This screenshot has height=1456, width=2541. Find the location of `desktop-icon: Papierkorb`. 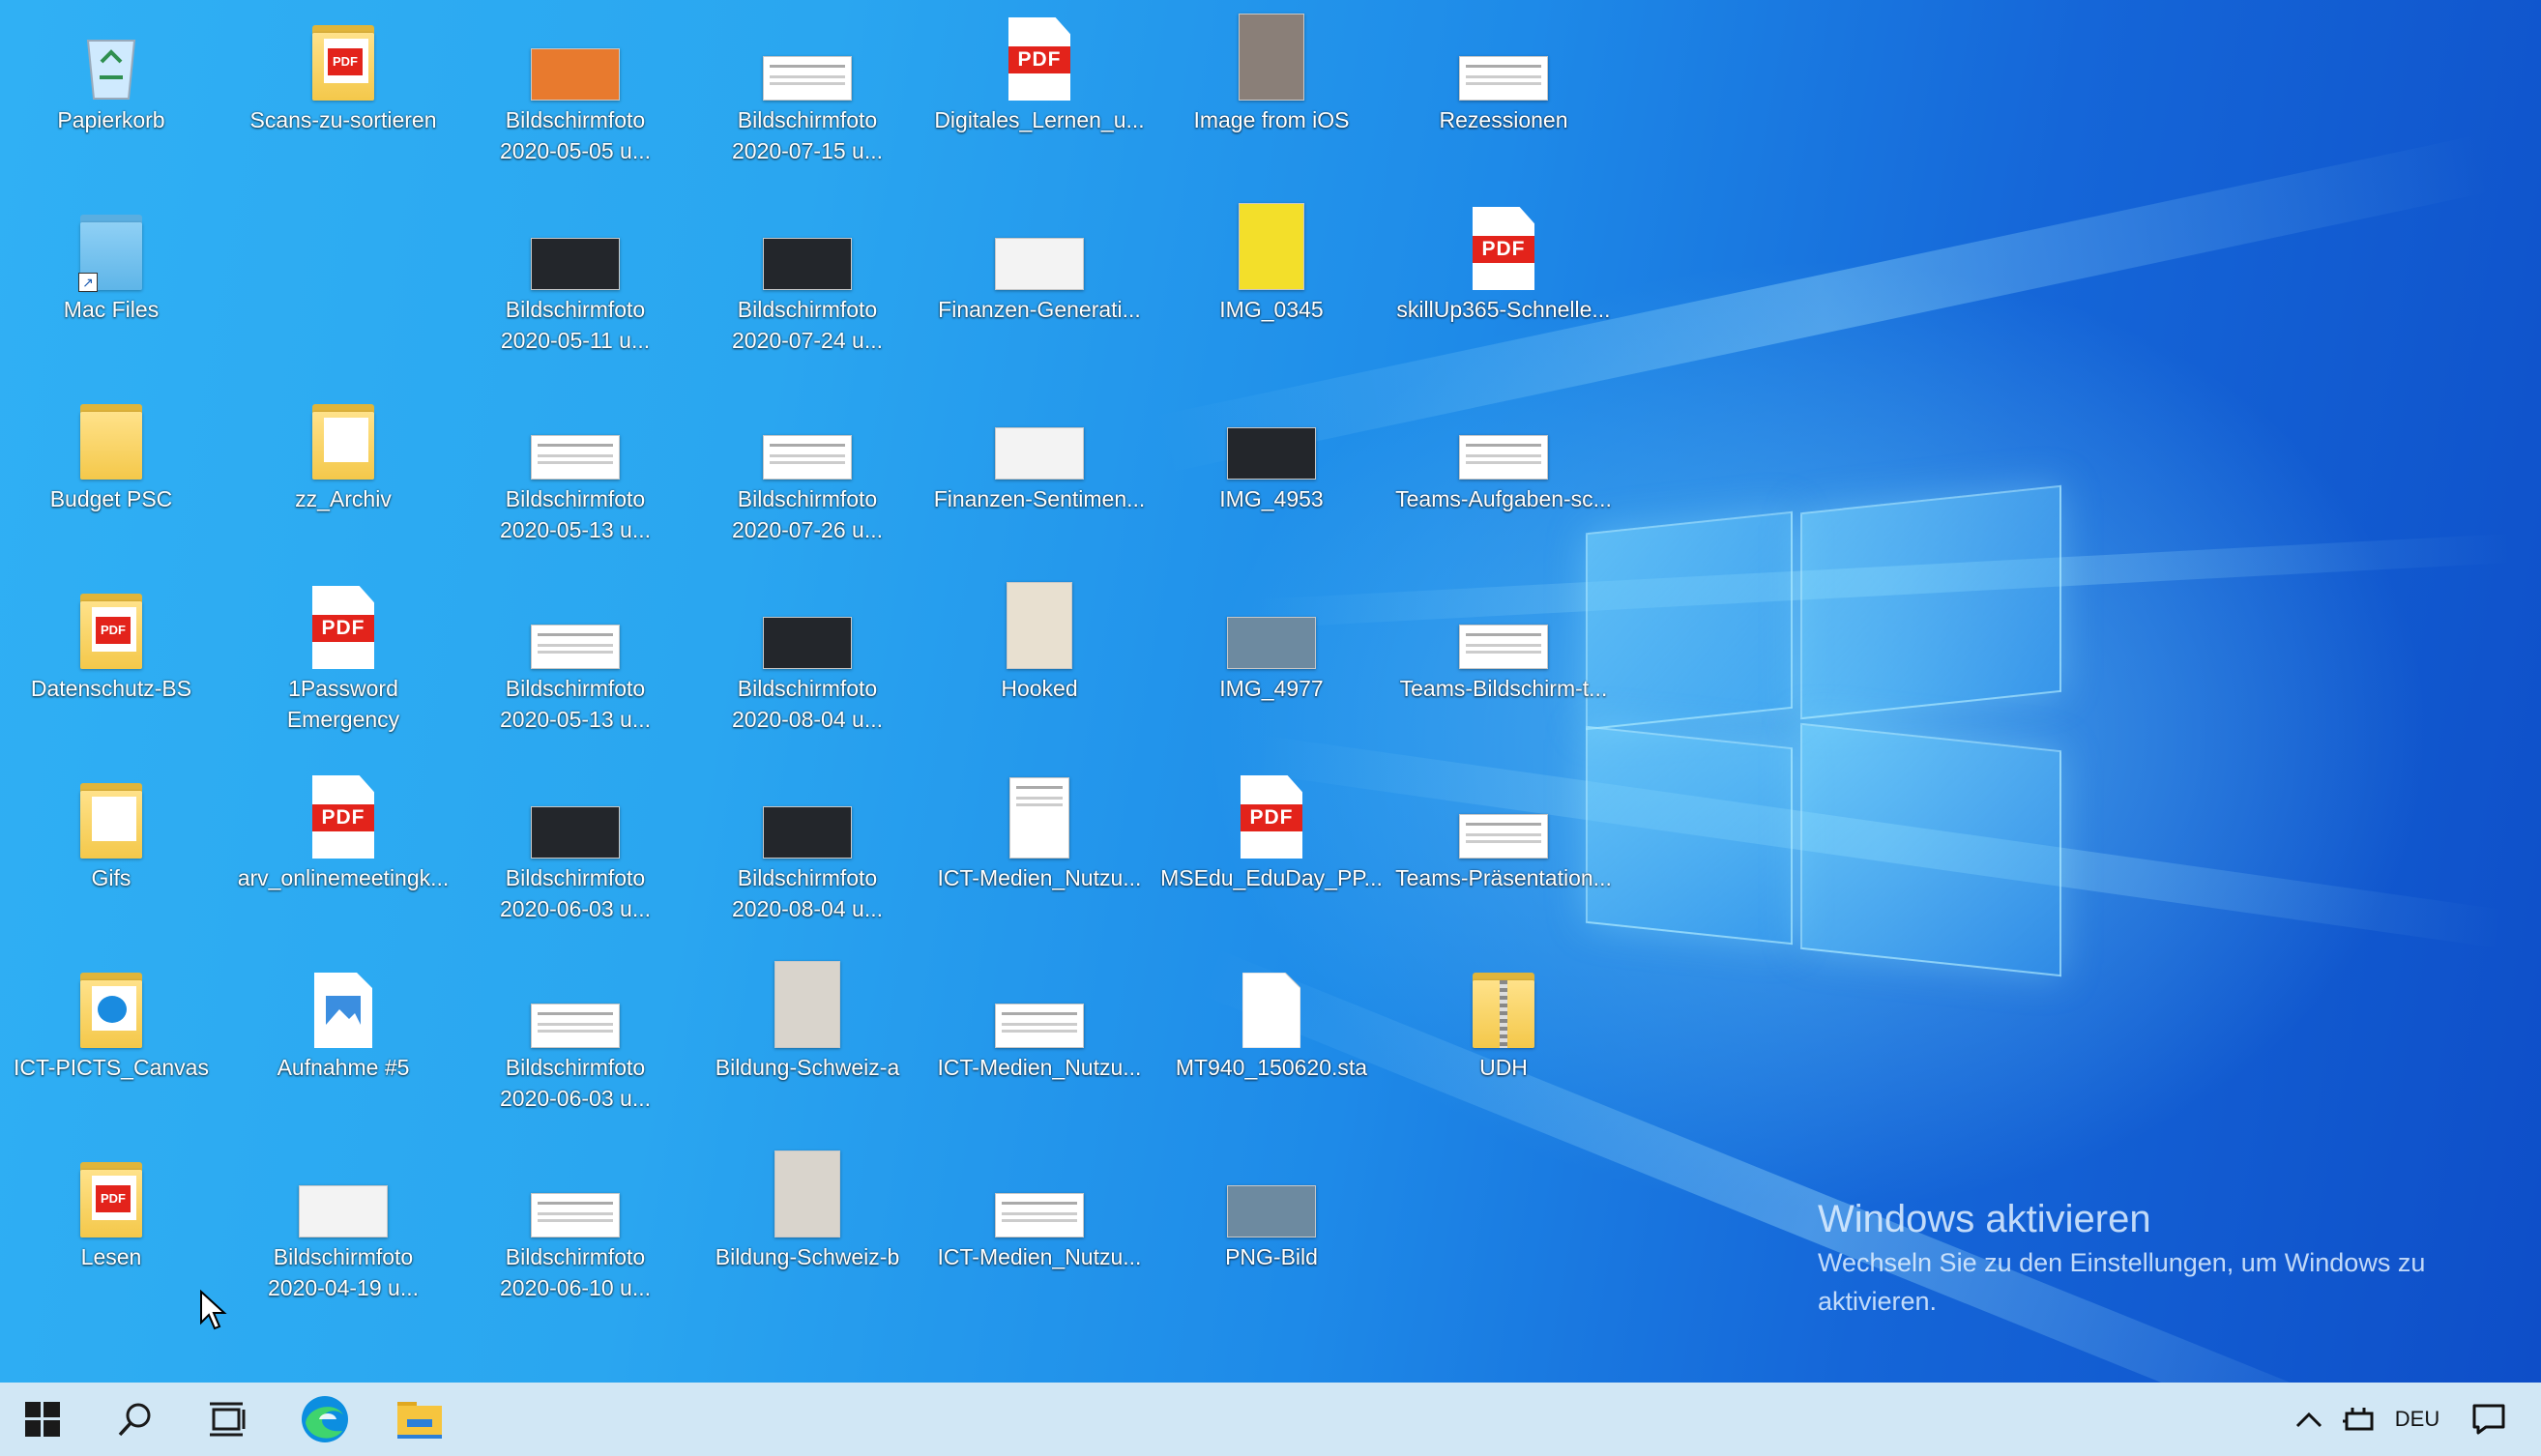

desktop-icon: Papierkorb is located at coordinates (111, 92).